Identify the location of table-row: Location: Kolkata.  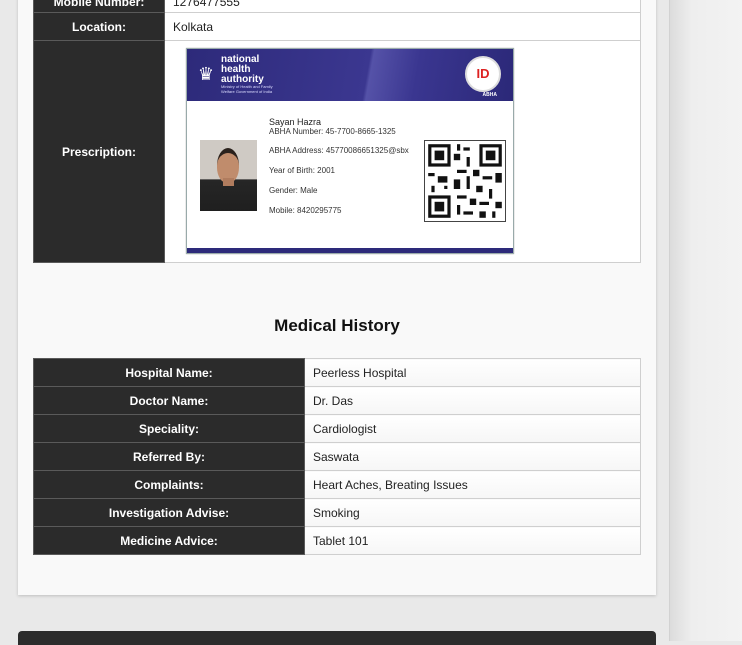
(337, 26).